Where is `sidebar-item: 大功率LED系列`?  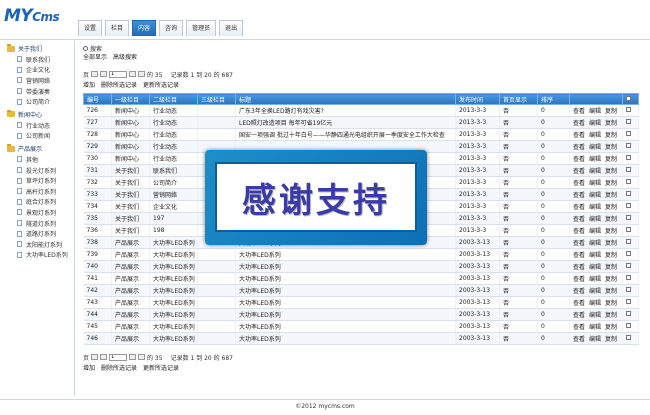
sidebar-item: 大功率LED系列 is located at coordinates (39, 255).